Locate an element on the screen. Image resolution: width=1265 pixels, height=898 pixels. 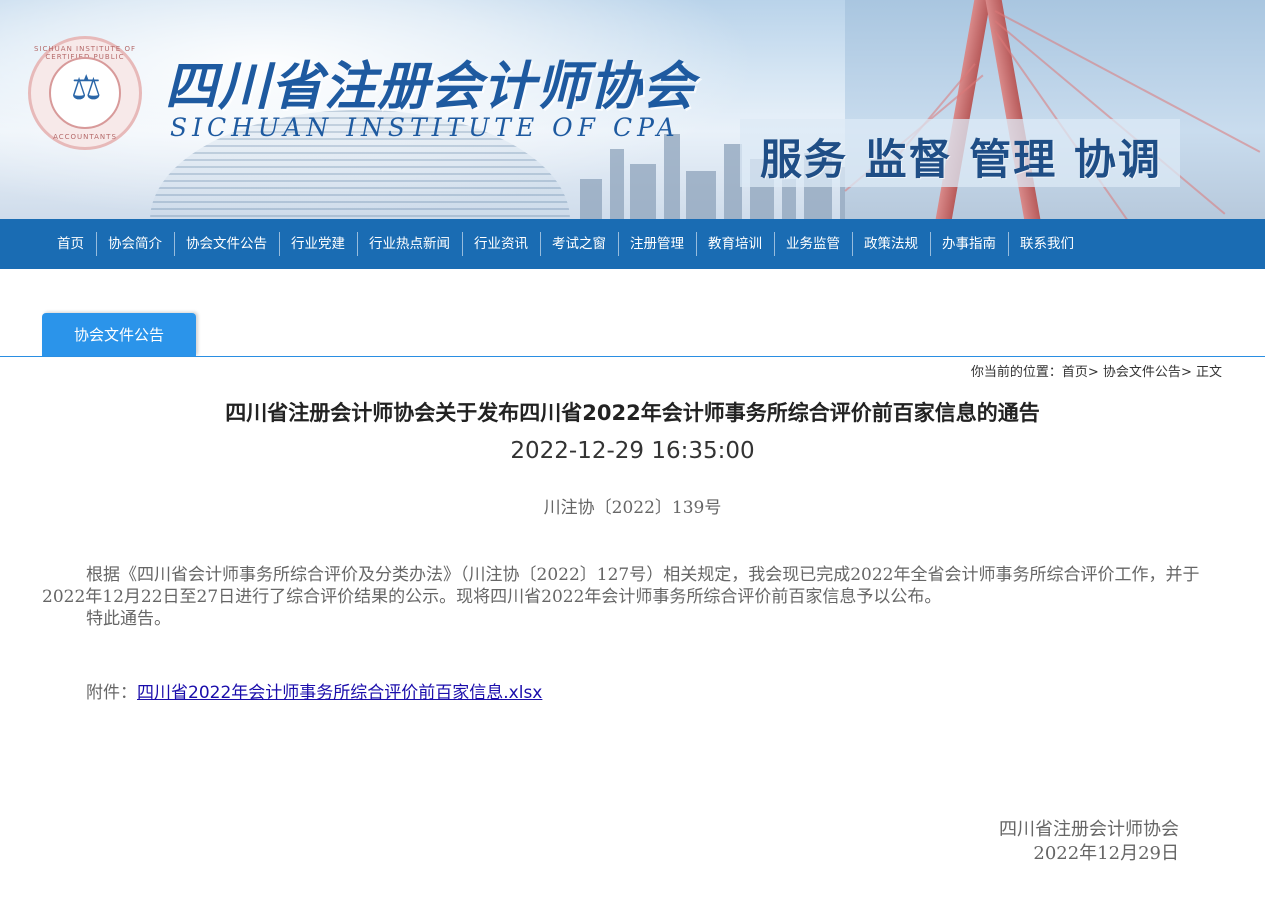
nav-item-exams: 考试之窗 is located at coordinates (579, 244).